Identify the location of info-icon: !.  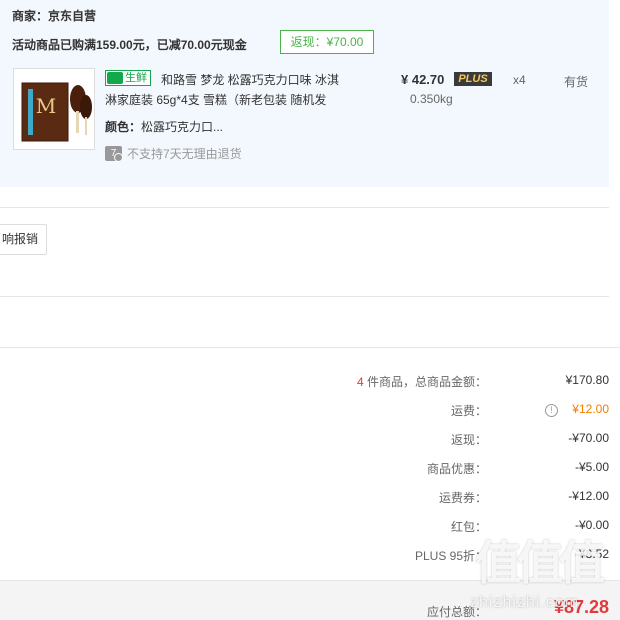
(551, 410).